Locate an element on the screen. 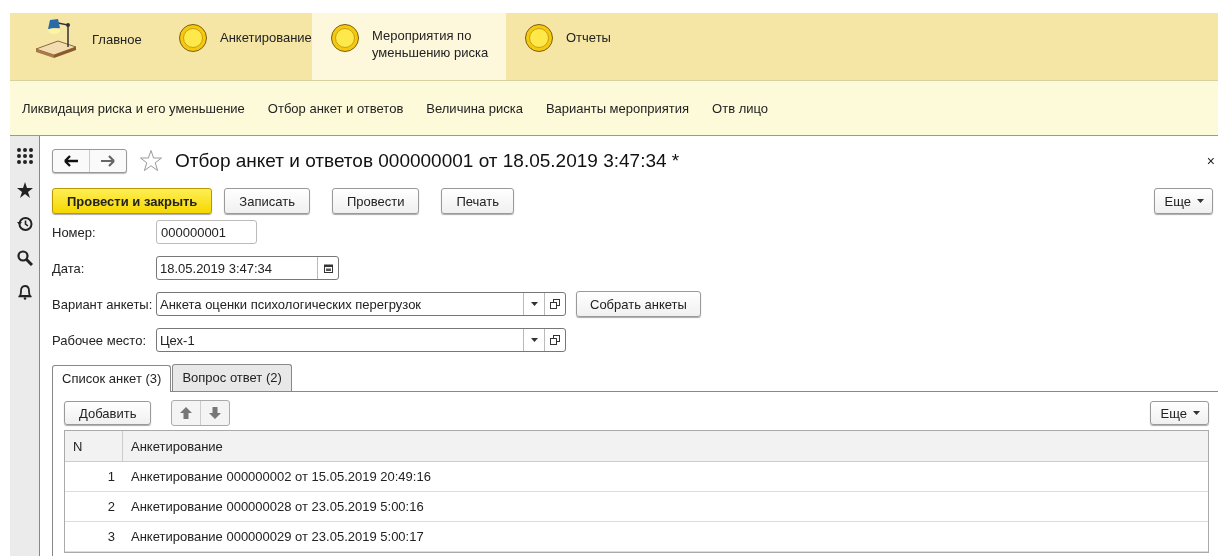 This screenshot has height=556, width=1218. search-icon is located at coordinates (24, 258).